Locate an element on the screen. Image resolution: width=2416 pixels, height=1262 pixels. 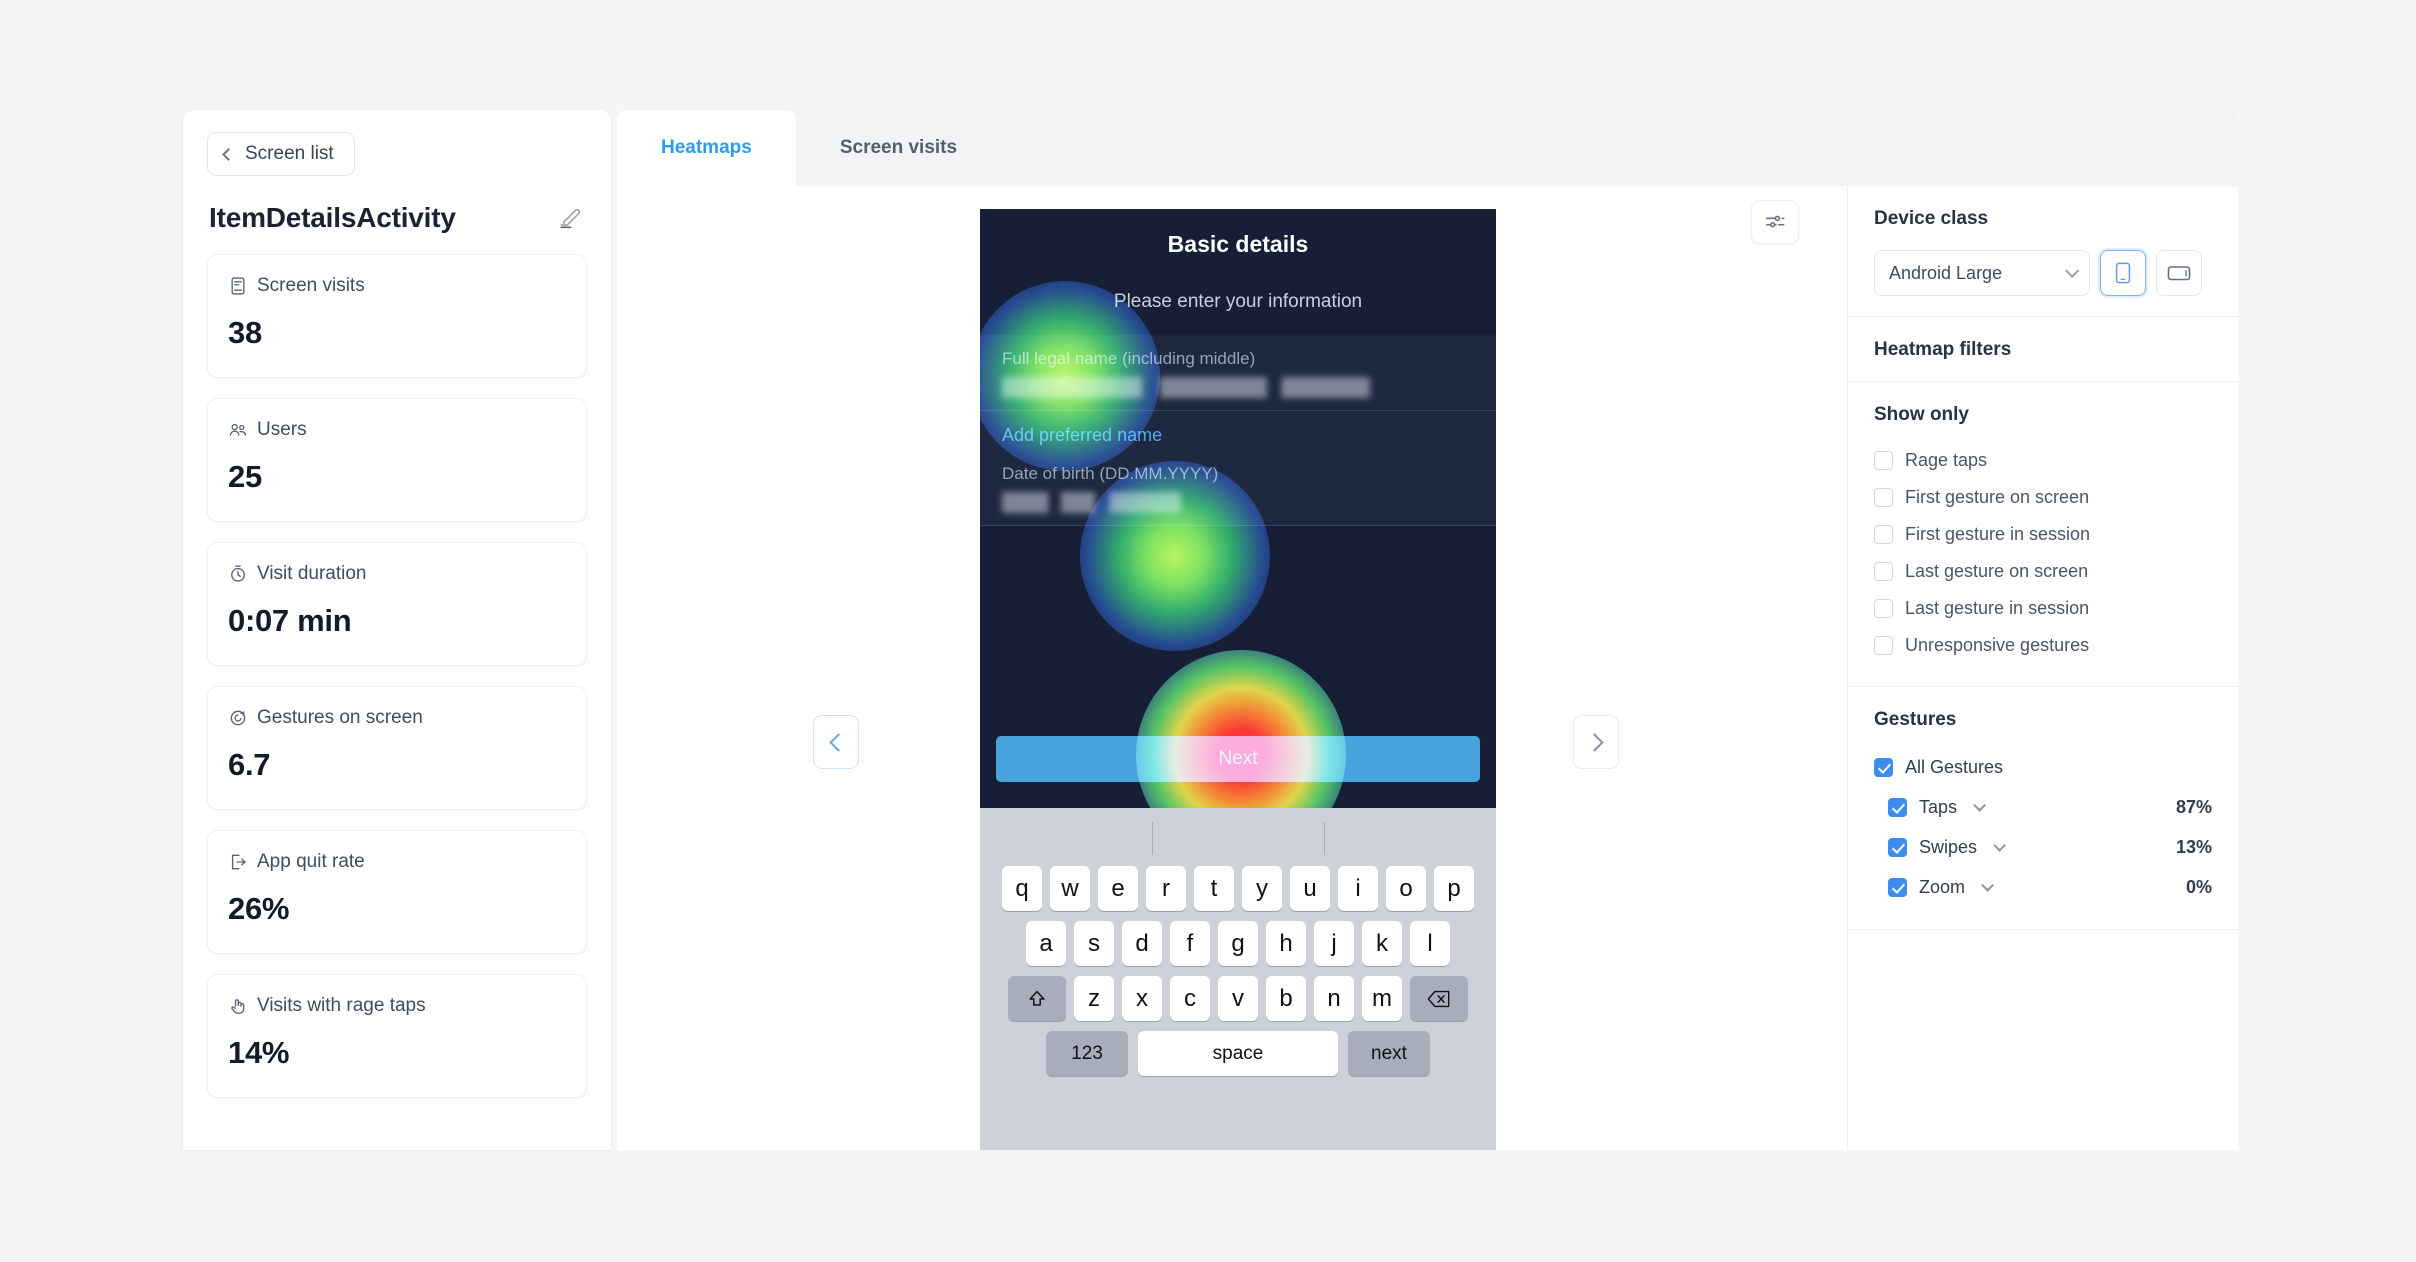
shift-key is located at coordinates (1037, 998).